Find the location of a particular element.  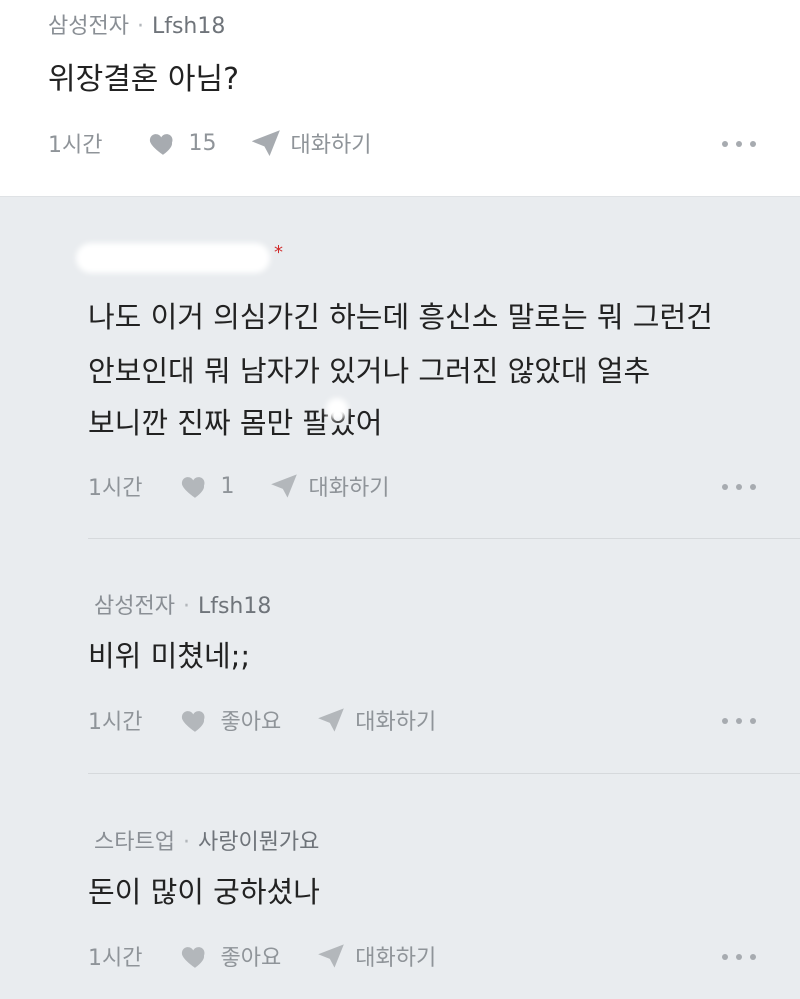

redaction-smudge is located at coordinates (337, 409).